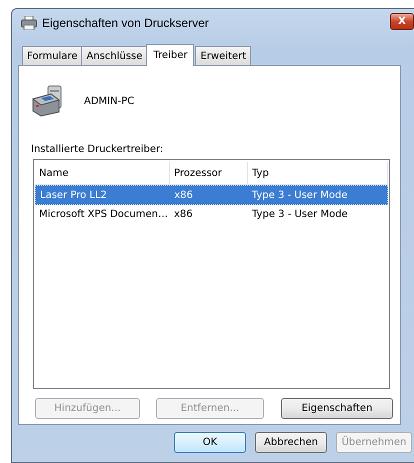 This screenshot has height=463, width=414. What do you see at coordinates (97, 150) in the screenshot?
I see `list-label: Installierte Druckertreiber:` at bounding box center [97, 150].